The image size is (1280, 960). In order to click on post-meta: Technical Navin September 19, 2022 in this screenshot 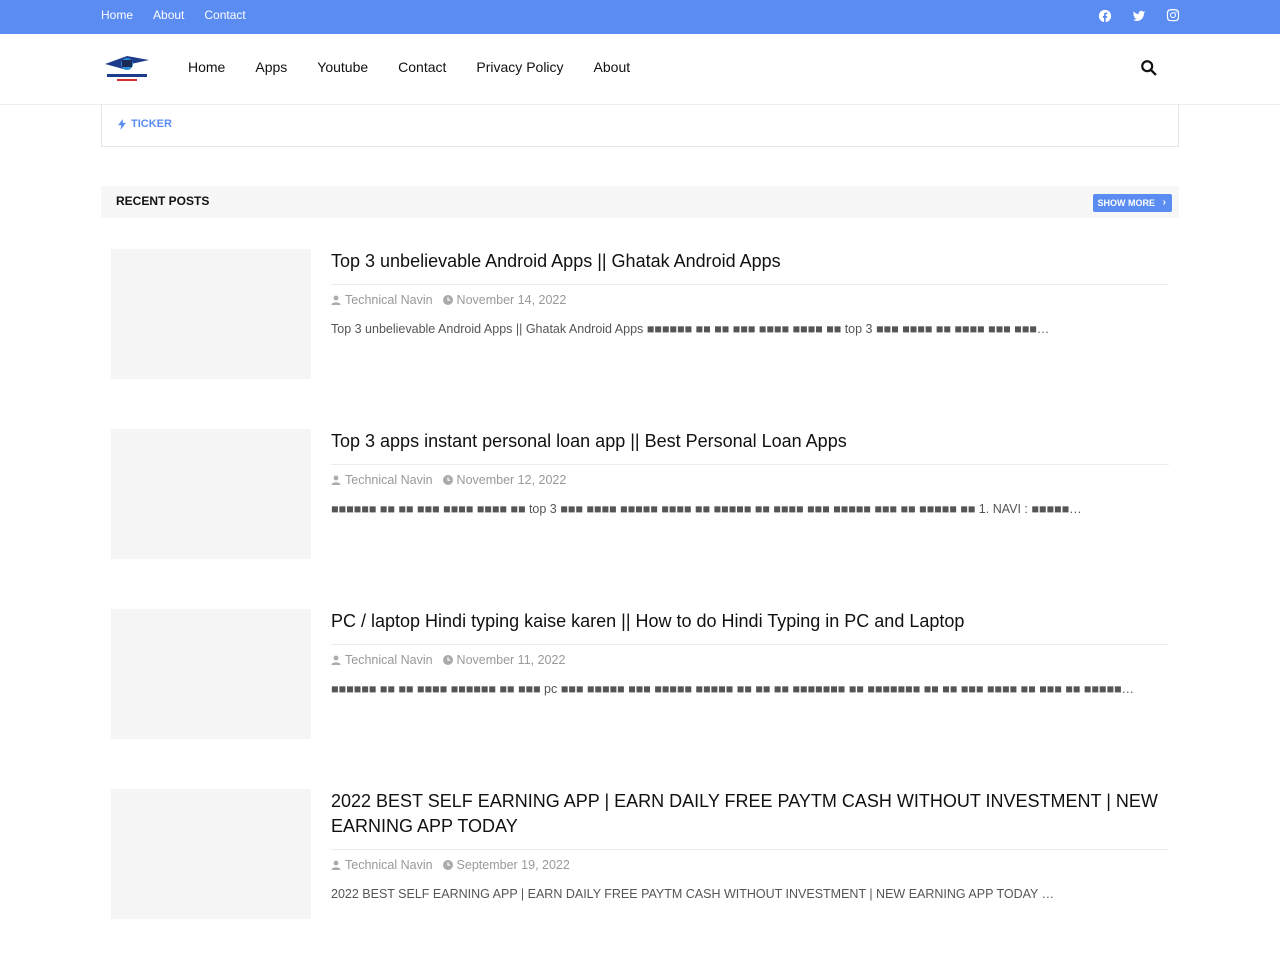, I will do `click(750, 865)`.